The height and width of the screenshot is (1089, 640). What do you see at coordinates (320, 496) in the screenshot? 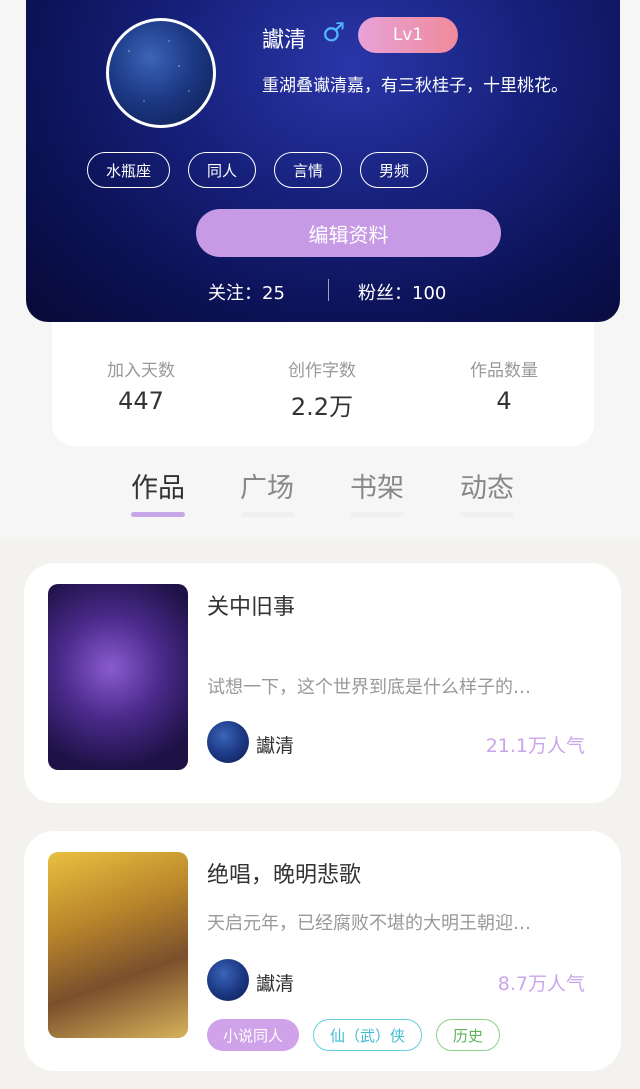
I see `tab-bar: 作品 广场 书架 动态` at bounding box center [320, 496].